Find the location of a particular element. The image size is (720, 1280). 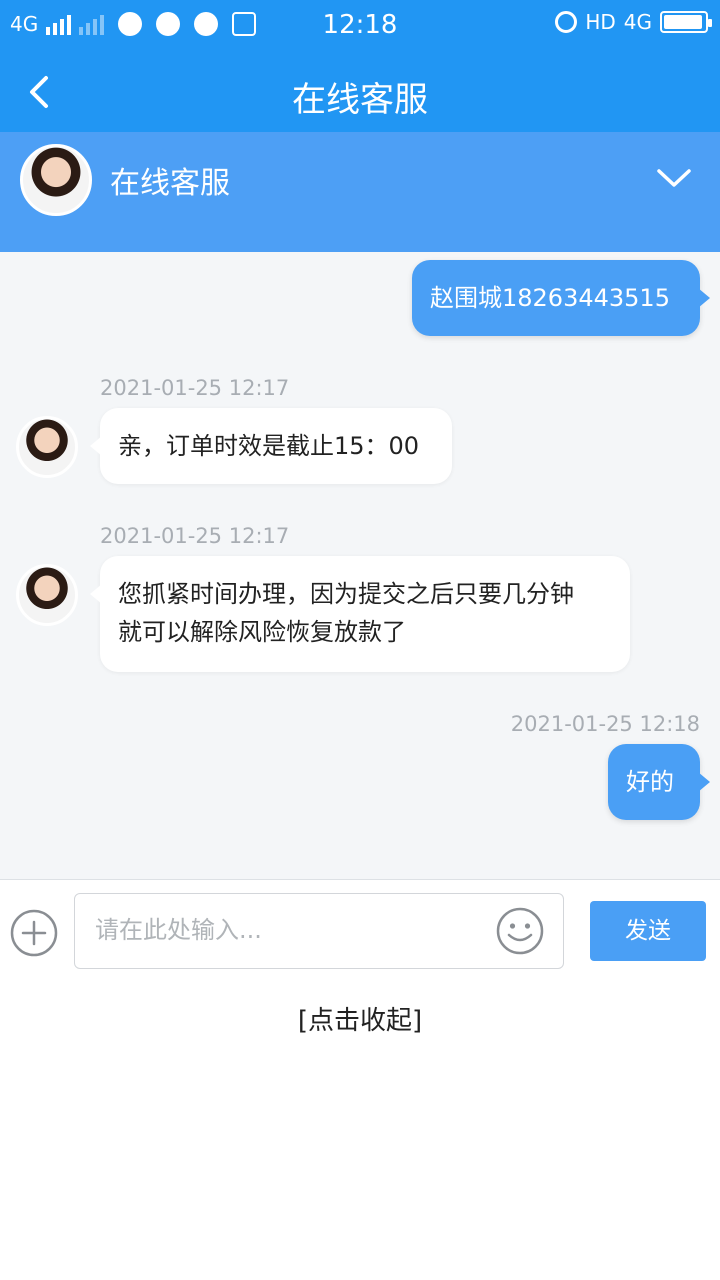

plus-circle-icon is located at coordinates (34, 933).